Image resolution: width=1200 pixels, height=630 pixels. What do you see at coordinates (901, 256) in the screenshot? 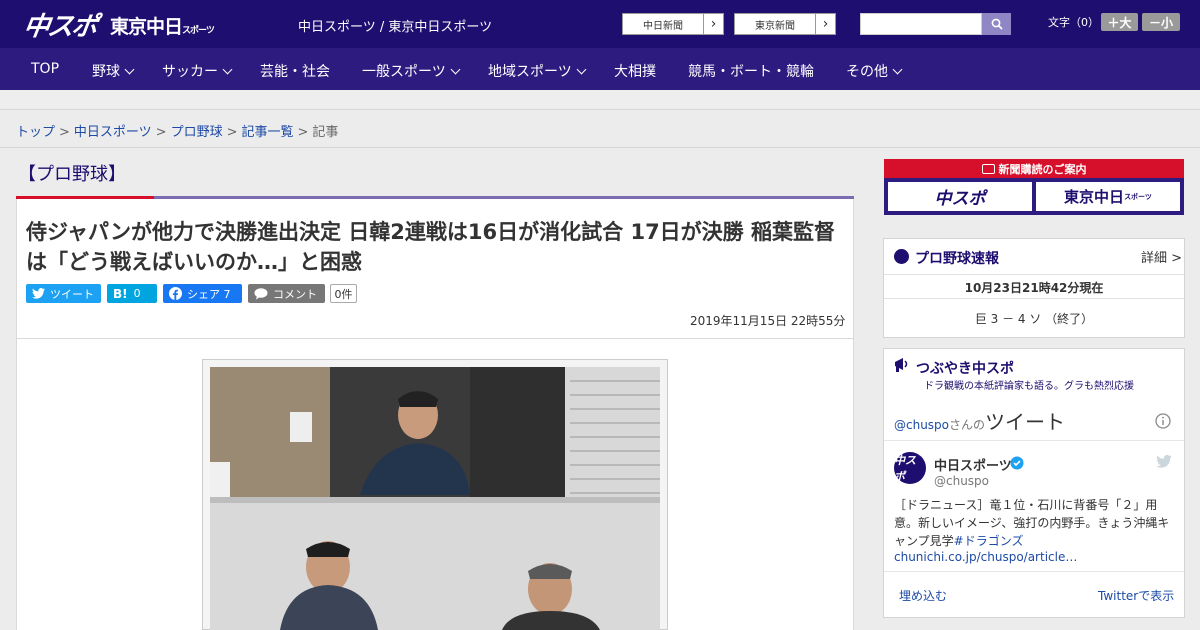
I see `baseball-icon` at bounding box center [901, 256].